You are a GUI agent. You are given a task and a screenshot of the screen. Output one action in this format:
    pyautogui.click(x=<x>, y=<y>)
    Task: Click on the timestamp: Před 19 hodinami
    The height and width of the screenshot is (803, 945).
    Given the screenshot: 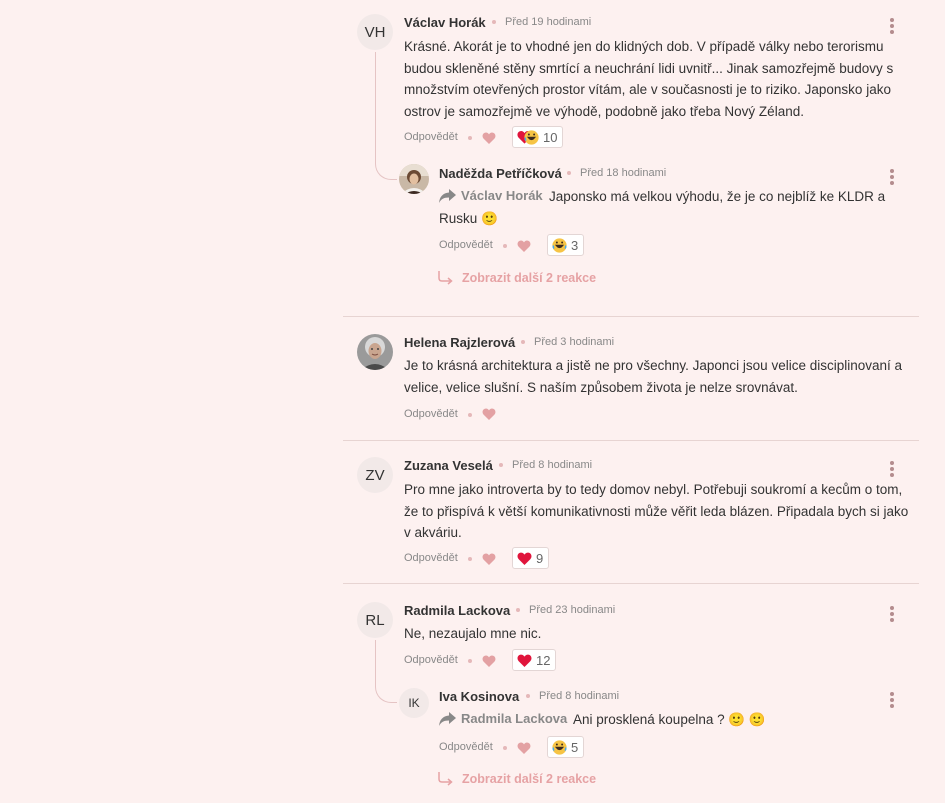 What is the action you would take?
    pyautogui.click(x=548, y=22)
    